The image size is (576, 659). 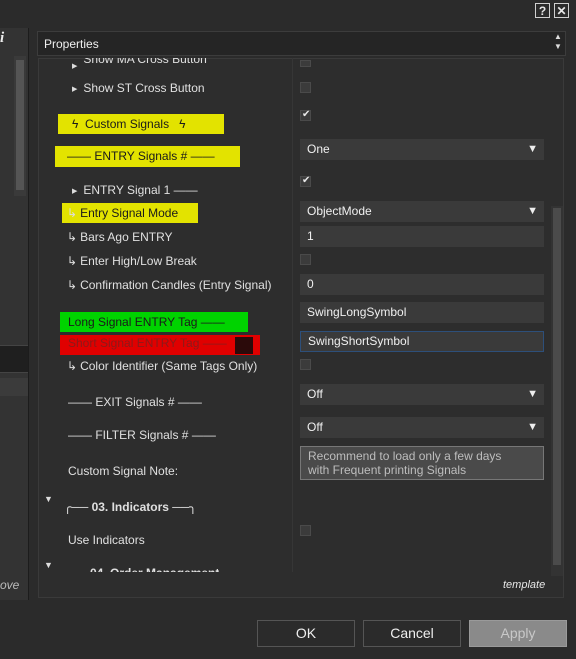 I want to click on entry-signal-mode-dropdown: ObjectMode ▼, so click(x=422, y=211).